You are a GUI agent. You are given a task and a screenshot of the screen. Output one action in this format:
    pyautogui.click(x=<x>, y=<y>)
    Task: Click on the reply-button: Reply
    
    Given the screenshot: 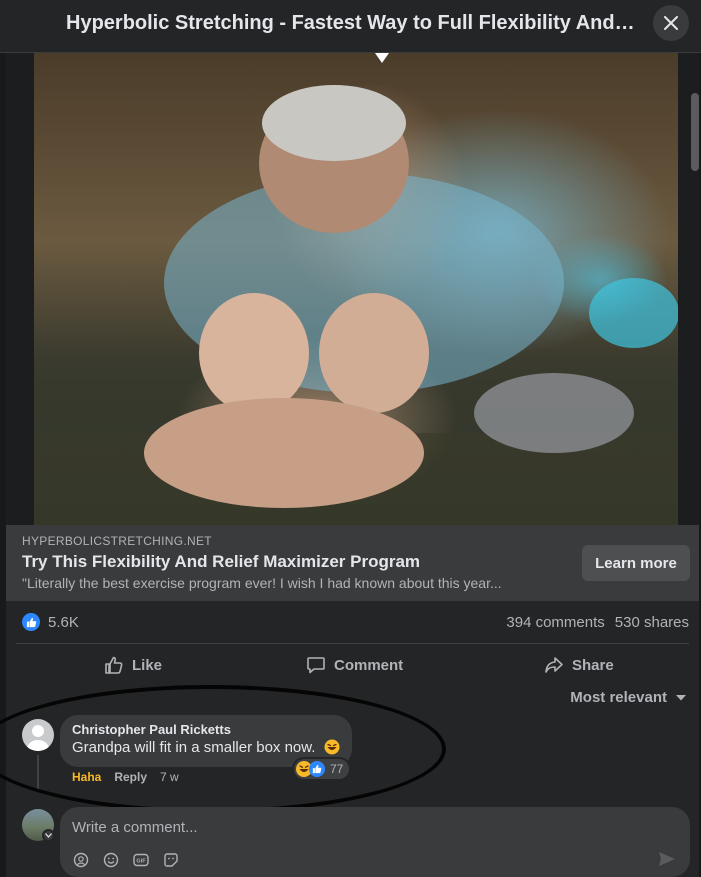 What is the action you would take?
    pyautogui.click(x=130, y=777)
    